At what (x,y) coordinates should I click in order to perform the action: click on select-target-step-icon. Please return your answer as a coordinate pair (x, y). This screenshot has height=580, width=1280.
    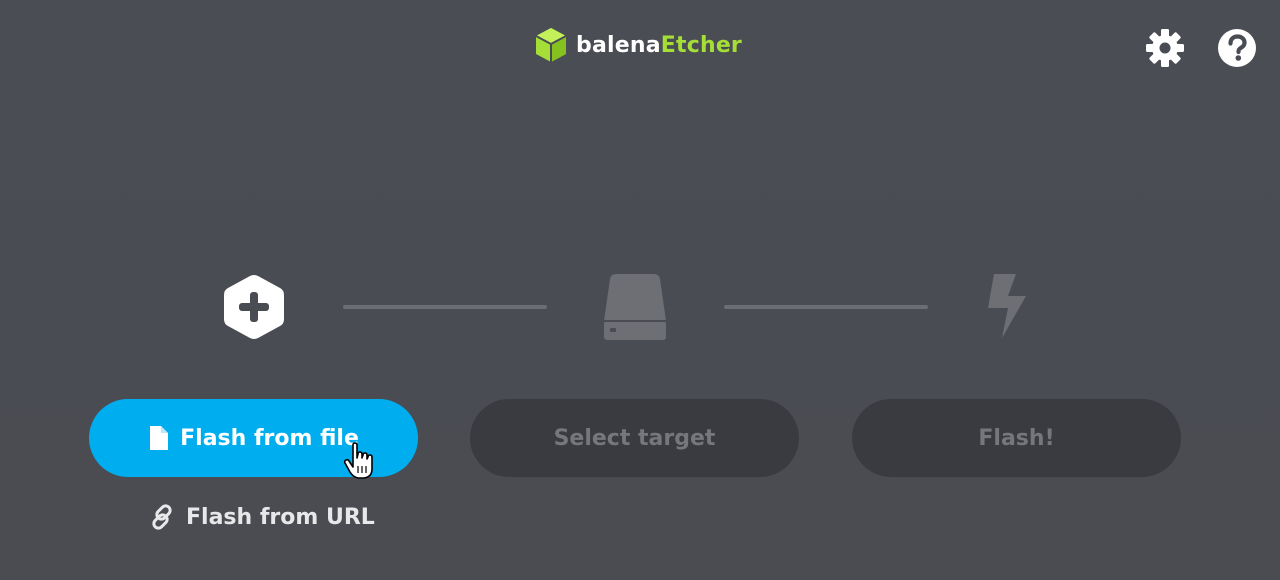
    Looking at the image, I should click on (635, 307).